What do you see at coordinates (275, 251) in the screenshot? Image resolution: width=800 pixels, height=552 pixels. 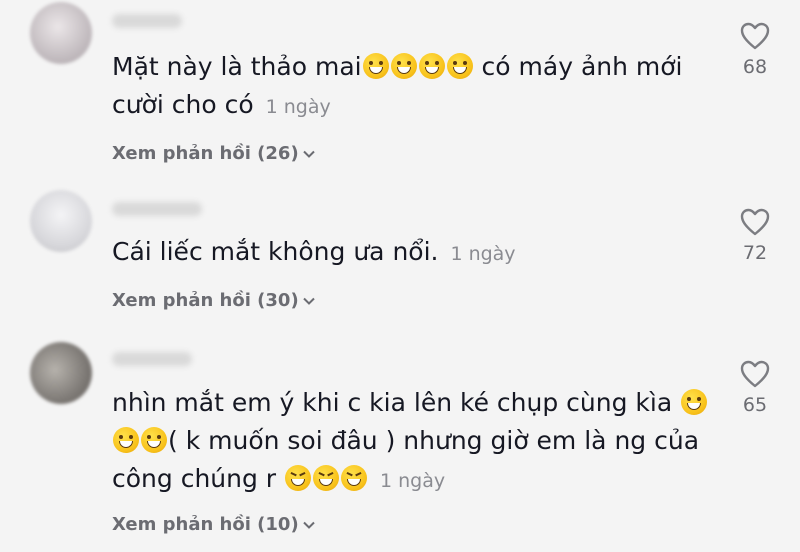 I see `comment-text-line: Cái liếc mắt không ưa nổi.` at bounding box center [275, 251].